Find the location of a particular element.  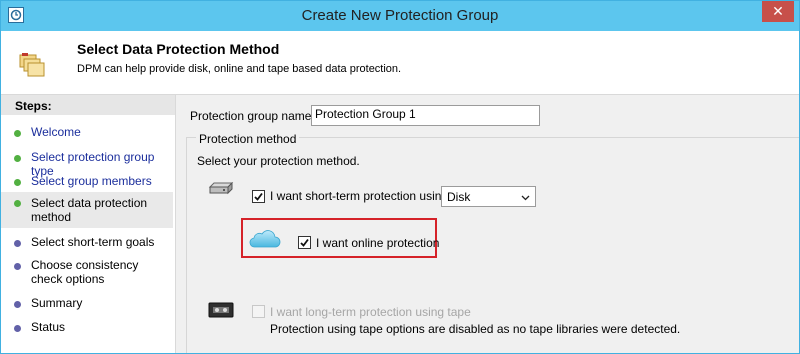

window-title: Create New Protection Group is located at coordinates (400, 15).